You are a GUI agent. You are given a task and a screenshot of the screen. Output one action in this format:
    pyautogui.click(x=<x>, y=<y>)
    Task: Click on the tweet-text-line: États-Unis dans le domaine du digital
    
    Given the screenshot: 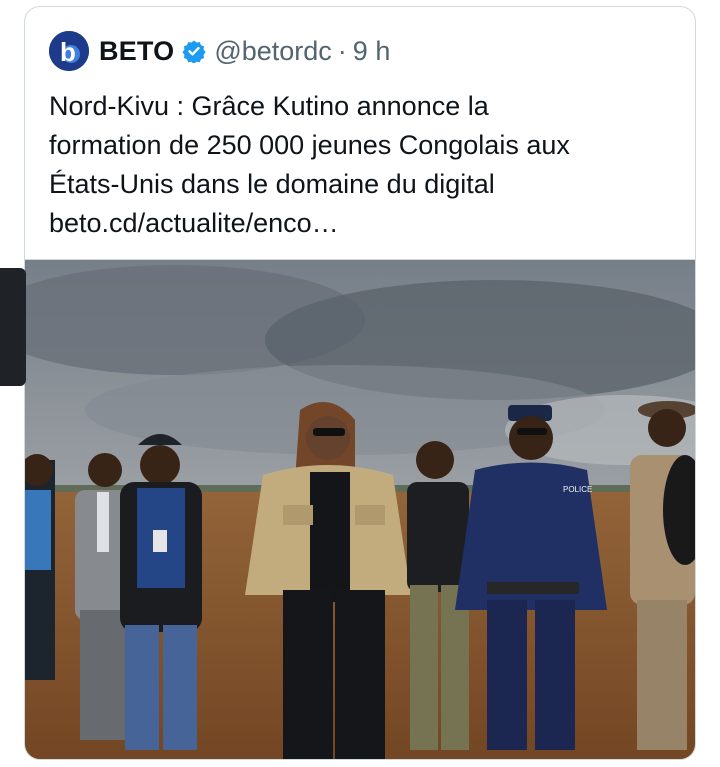 What is the action you would take?
    pyautogui.click(x=272, y=184)
    